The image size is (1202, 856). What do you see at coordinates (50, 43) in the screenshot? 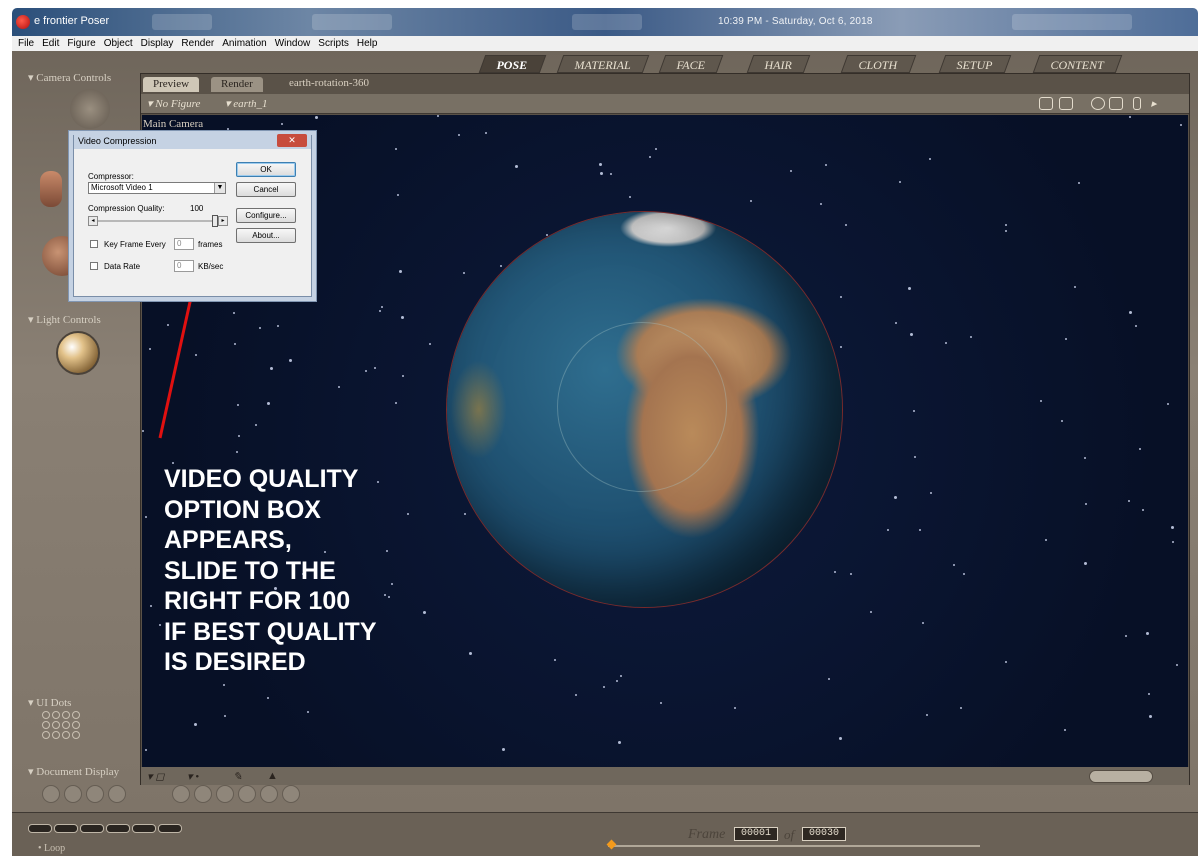
I see `menu-edit: Edit` at bounding box center [50, 43].